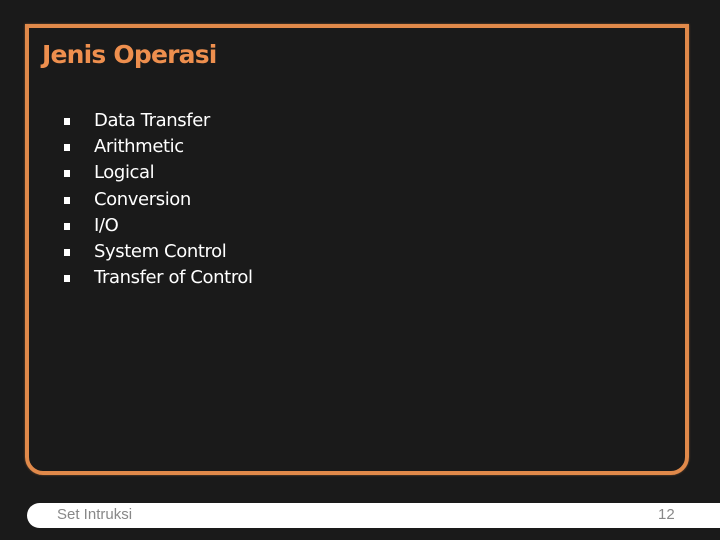 Image resolution: width=720 pixels, height=540 pixels. I want to click on list-item-label: Data Transfer, so click(152, 120).